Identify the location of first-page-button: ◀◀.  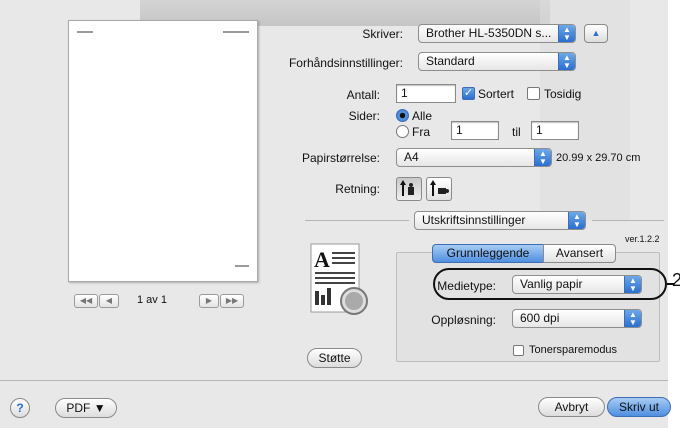
(86, 301).